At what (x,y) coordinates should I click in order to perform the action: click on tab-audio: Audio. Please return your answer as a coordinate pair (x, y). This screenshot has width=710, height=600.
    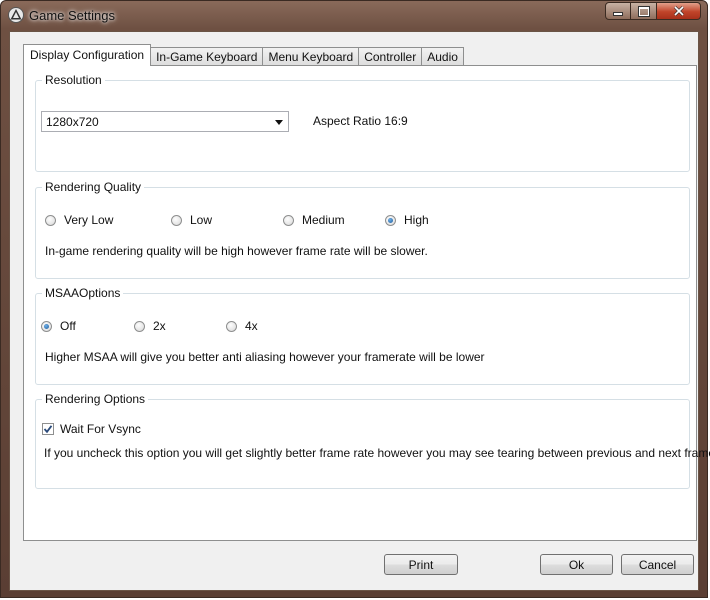
    Looking at the image, I should click on (442, 56).